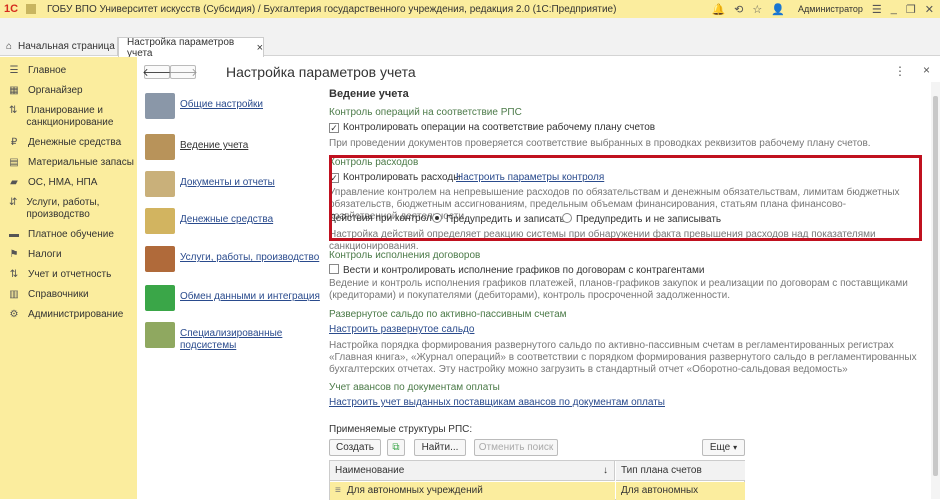 The height and width of the screenshot is (500, 940). I want to click on nav-item: Документы и отчеты, so click(210, 184).